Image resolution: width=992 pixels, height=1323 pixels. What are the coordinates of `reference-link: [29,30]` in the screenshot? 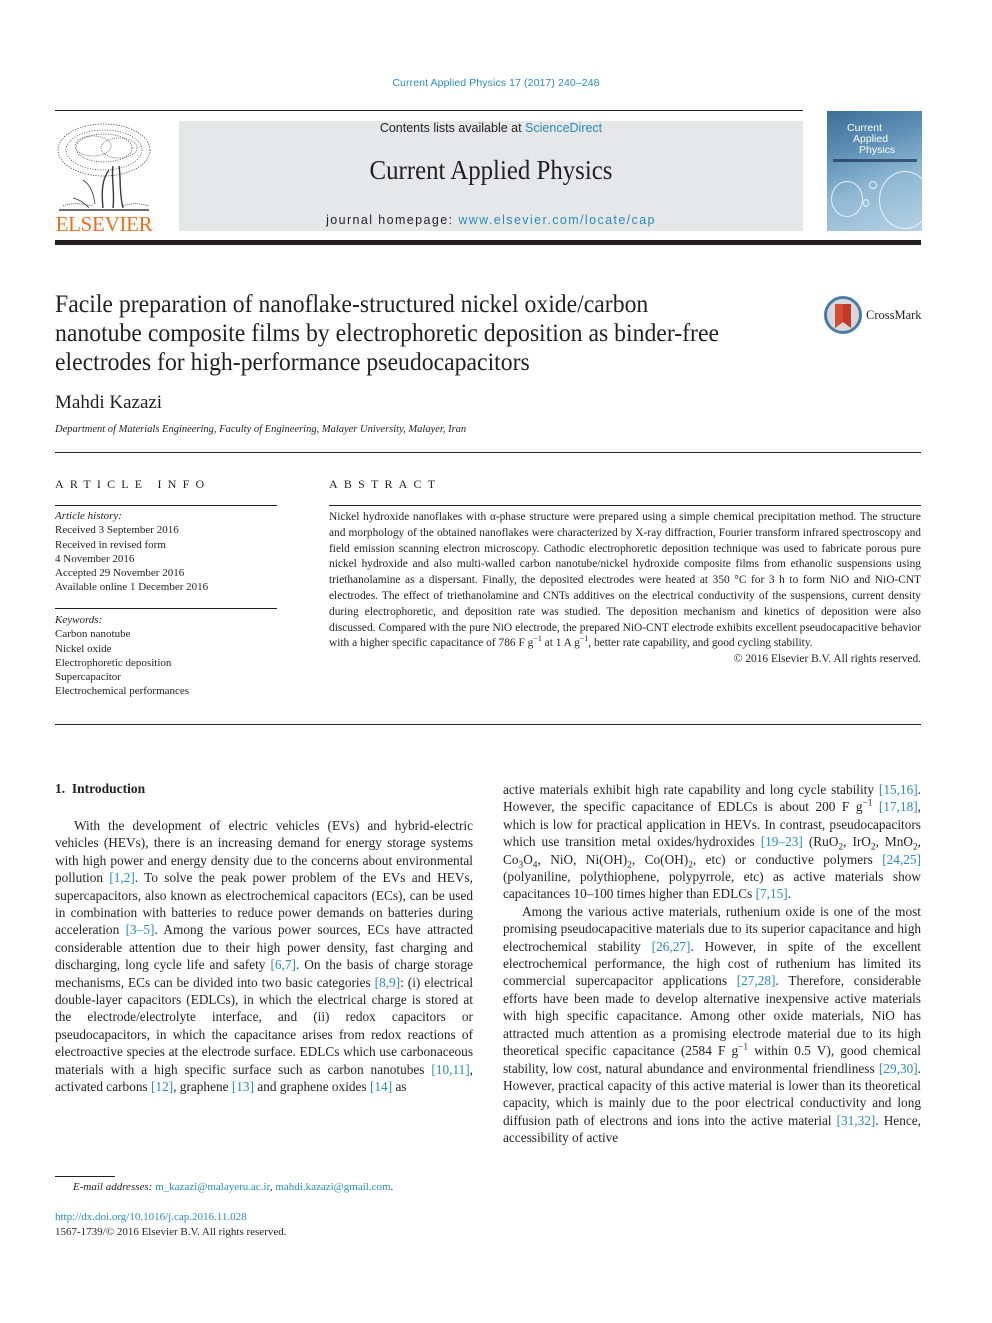 It's located at (898, 1068).